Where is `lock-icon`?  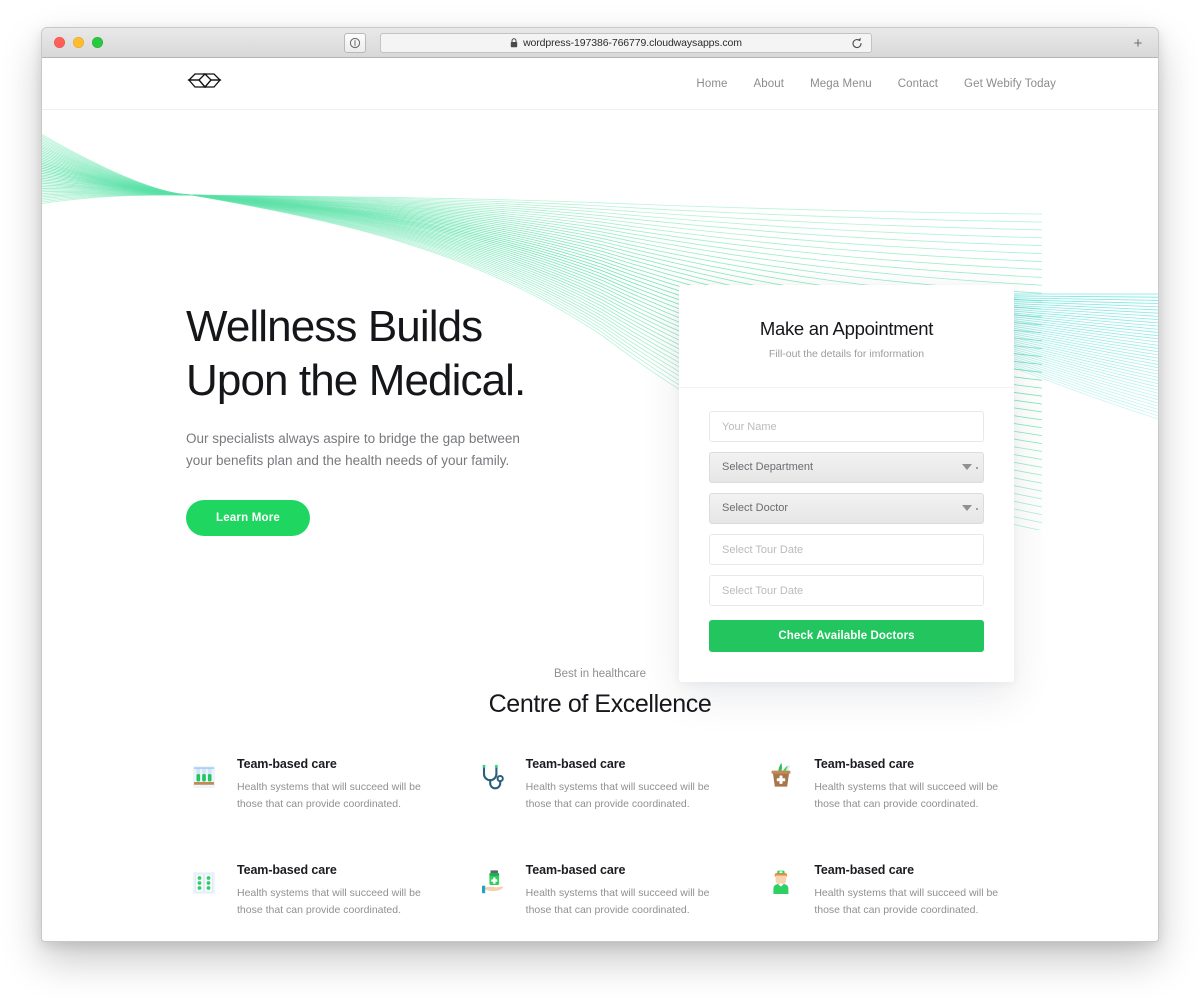 lock-icon is located at coordinates (514, 42).